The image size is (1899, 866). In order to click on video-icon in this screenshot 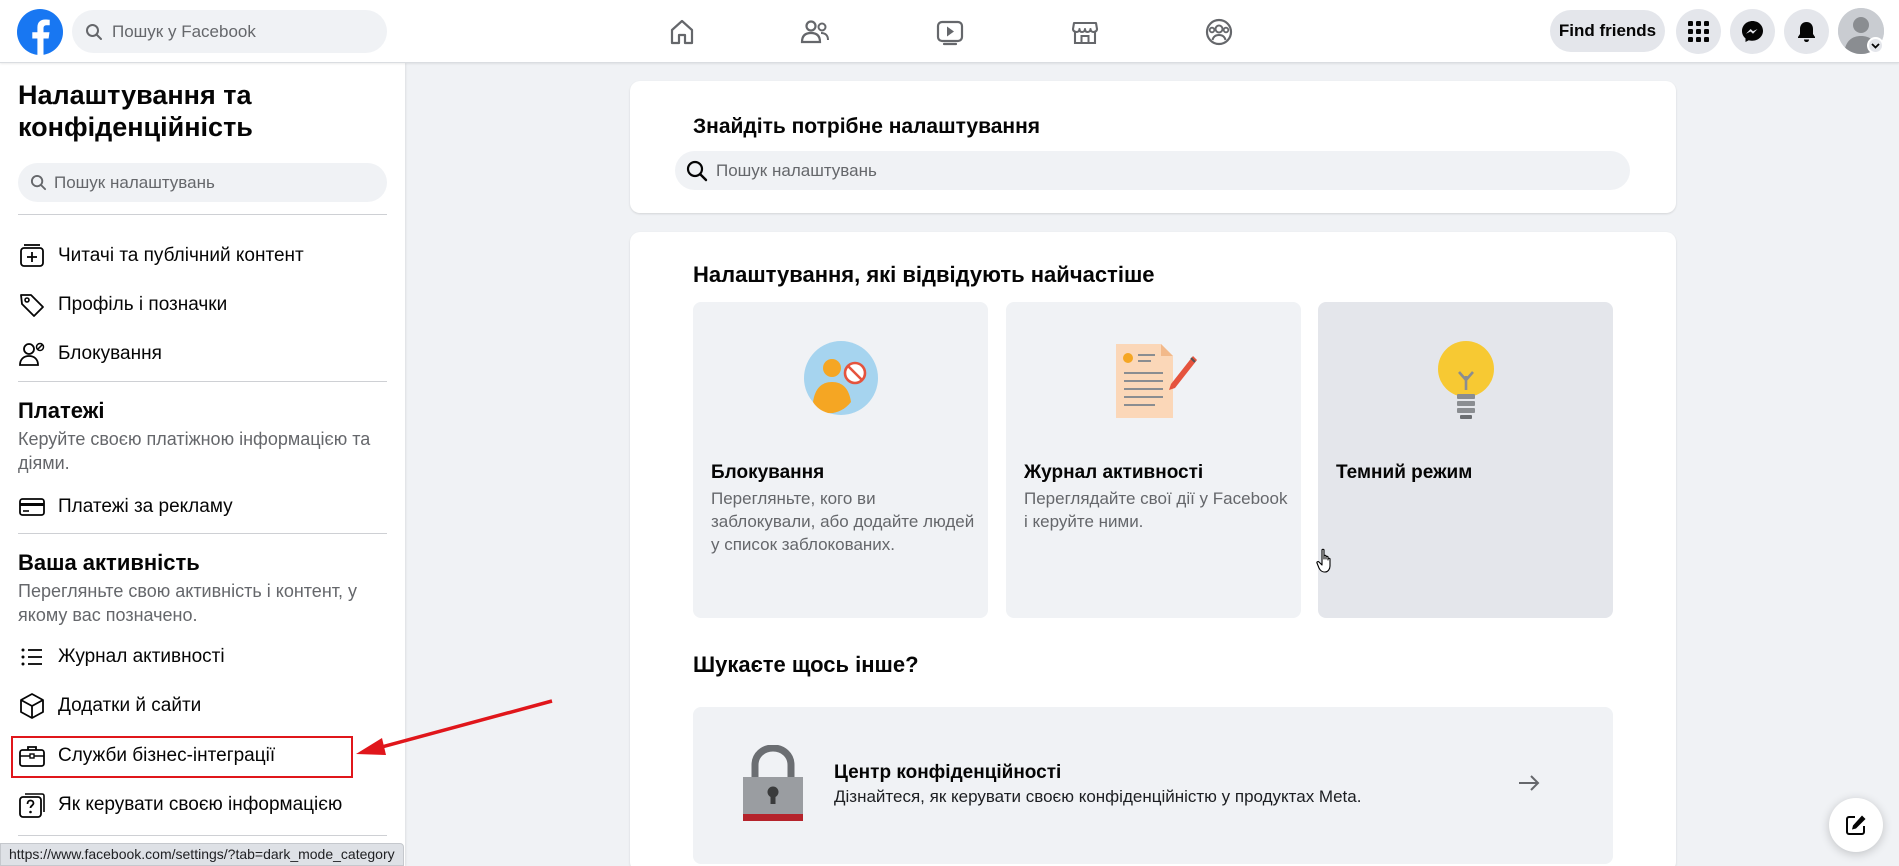, I will do `click(950, 32)`.